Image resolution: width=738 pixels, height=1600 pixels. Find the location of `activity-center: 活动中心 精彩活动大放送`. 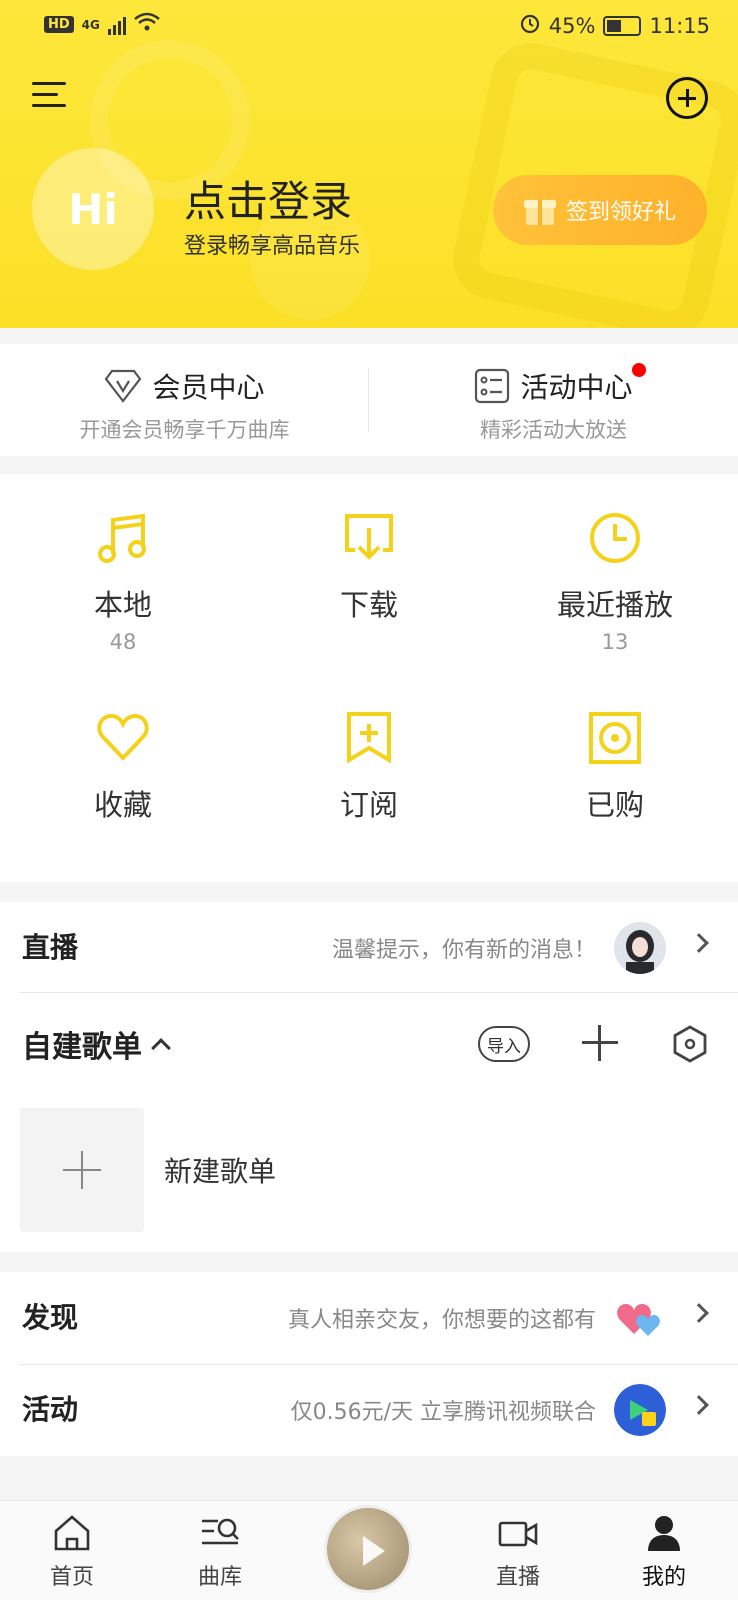

activity-center: 活动中心 精彩活动大放送 is located at coordinates (553, 400).